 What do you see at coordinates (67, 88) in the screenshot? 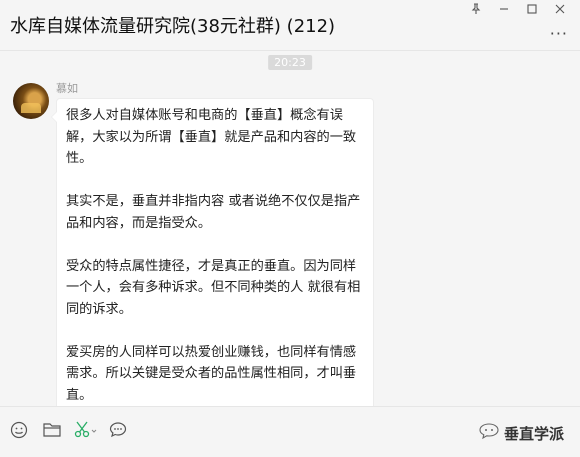
I see `sender-name: 慕如` at bounding box center [67, 88].